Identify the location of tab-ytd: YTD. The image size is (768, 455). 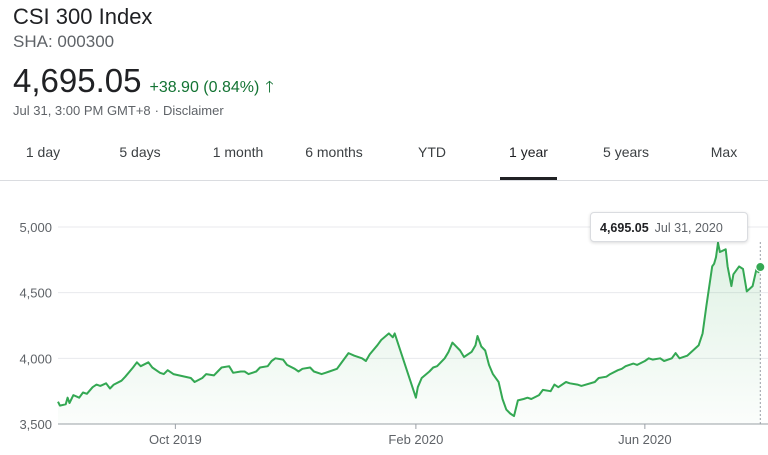
(432, 155).